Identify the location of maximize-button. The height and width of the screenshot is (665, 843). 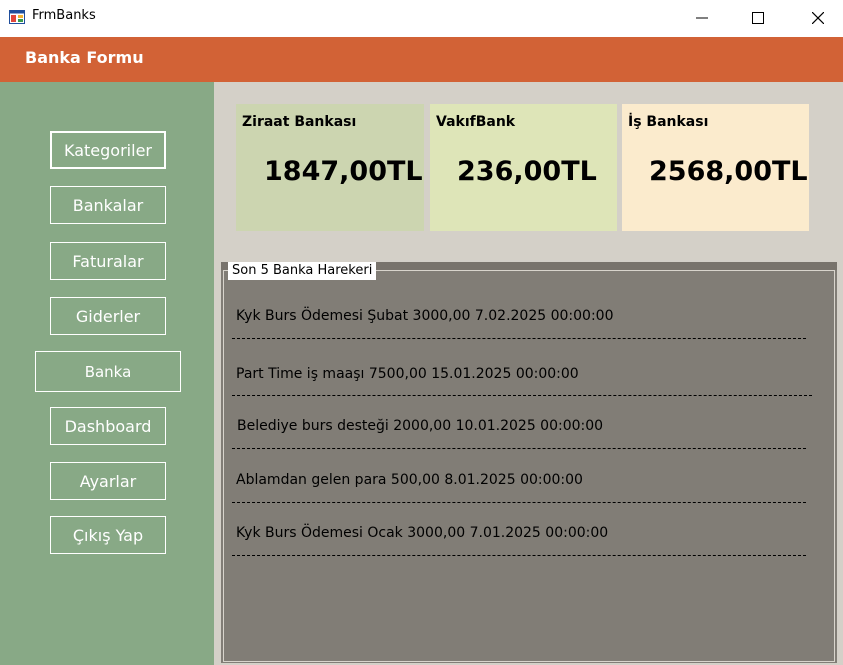
(758, 17).